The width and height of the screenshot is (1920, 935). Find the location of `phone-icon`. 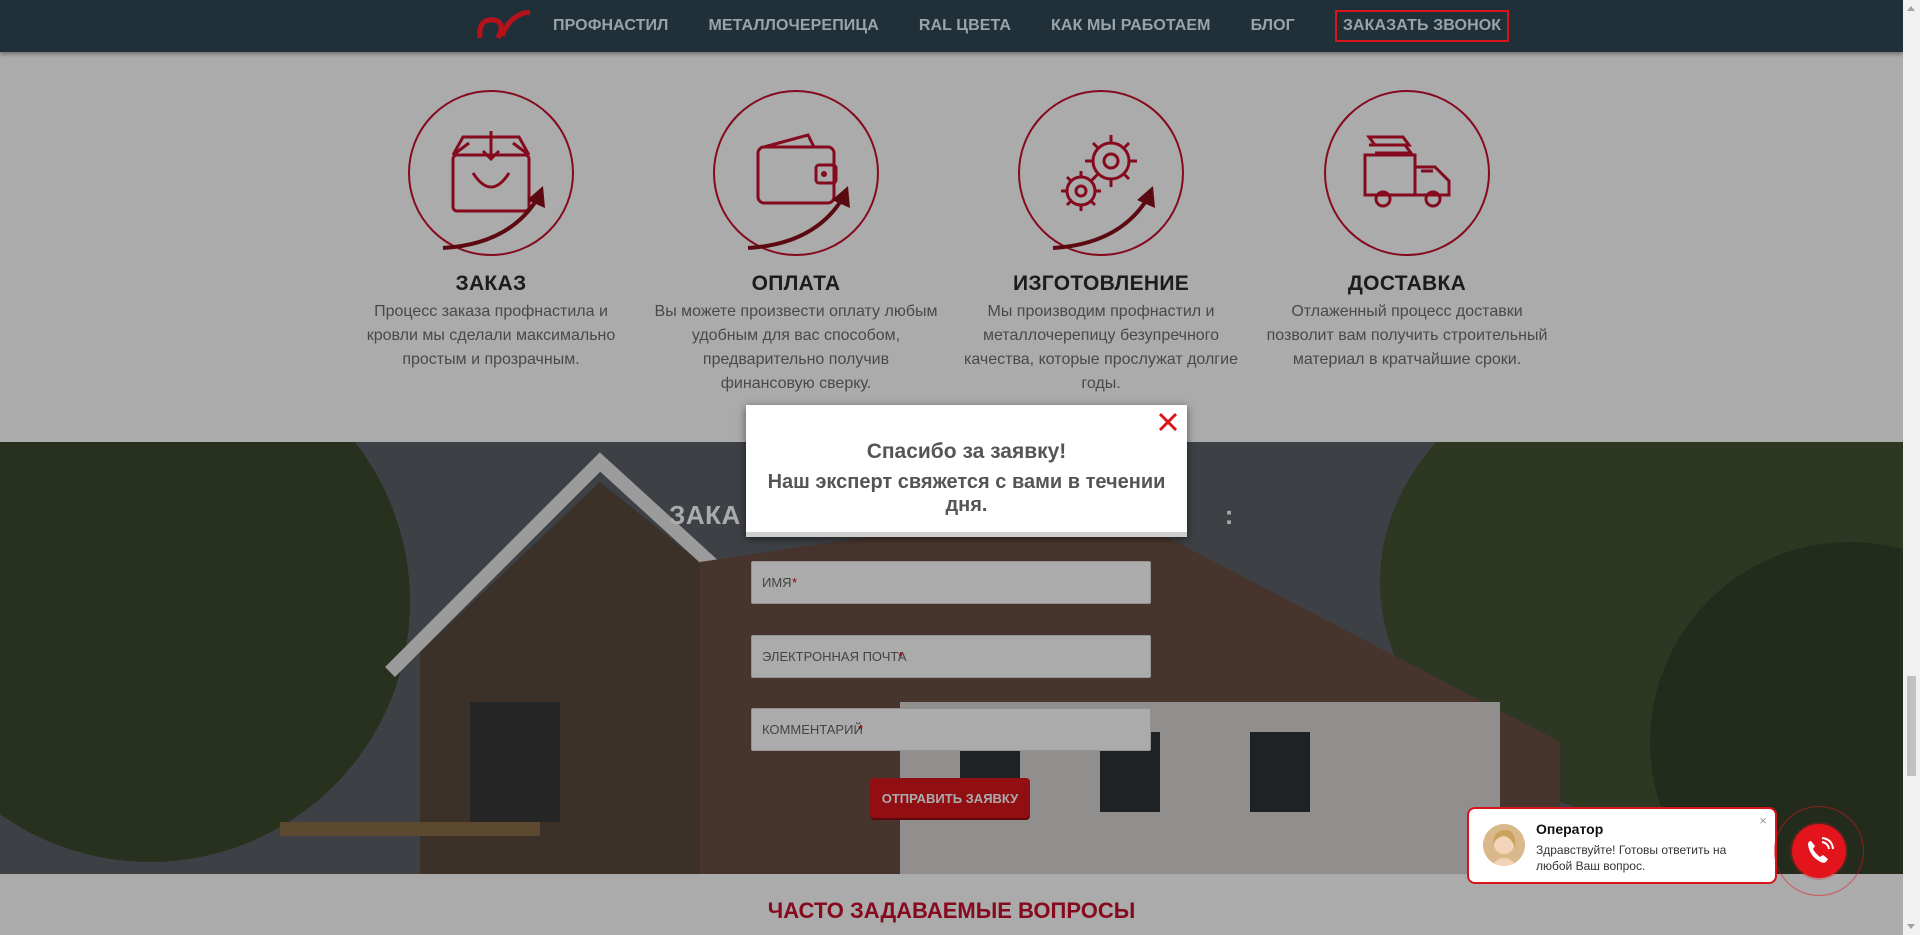

phone-icon is located at coordinates (1821, 850).